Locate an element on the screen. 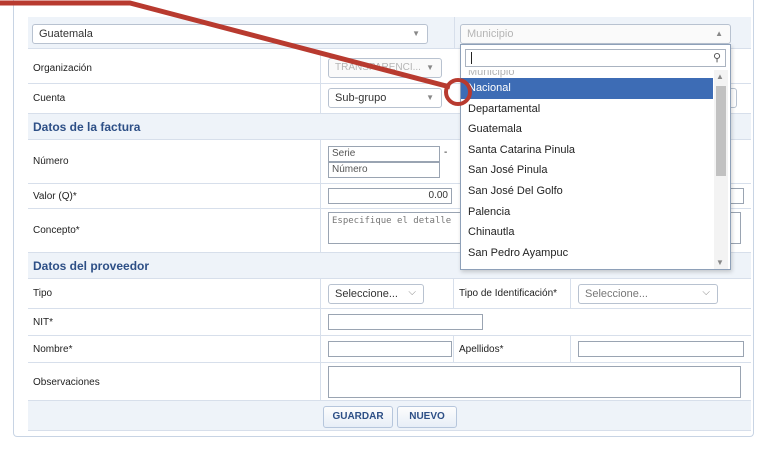 This screenshot has width=761, height=453. dropdown-option: San José Pinula is located at coordinates (587, 170).